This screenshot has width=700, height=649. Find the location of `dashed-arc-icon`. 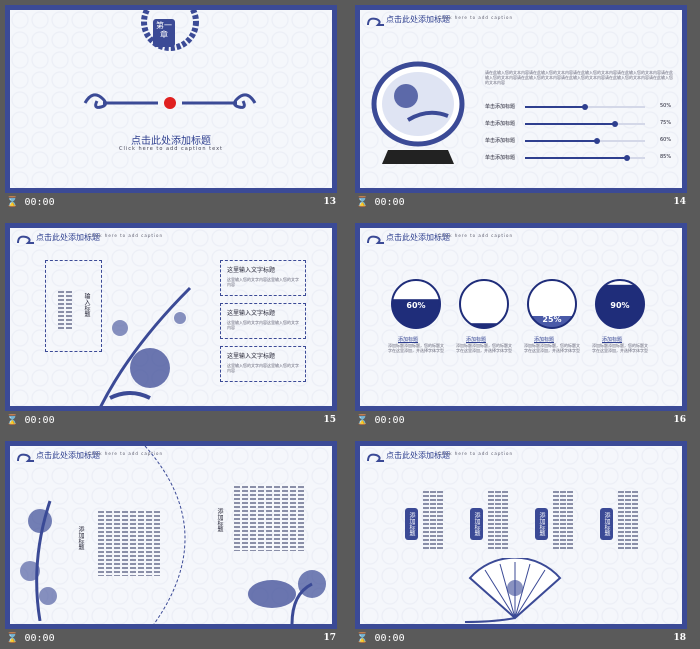

dashed-arc-icon is located at coordinates (165, 535).